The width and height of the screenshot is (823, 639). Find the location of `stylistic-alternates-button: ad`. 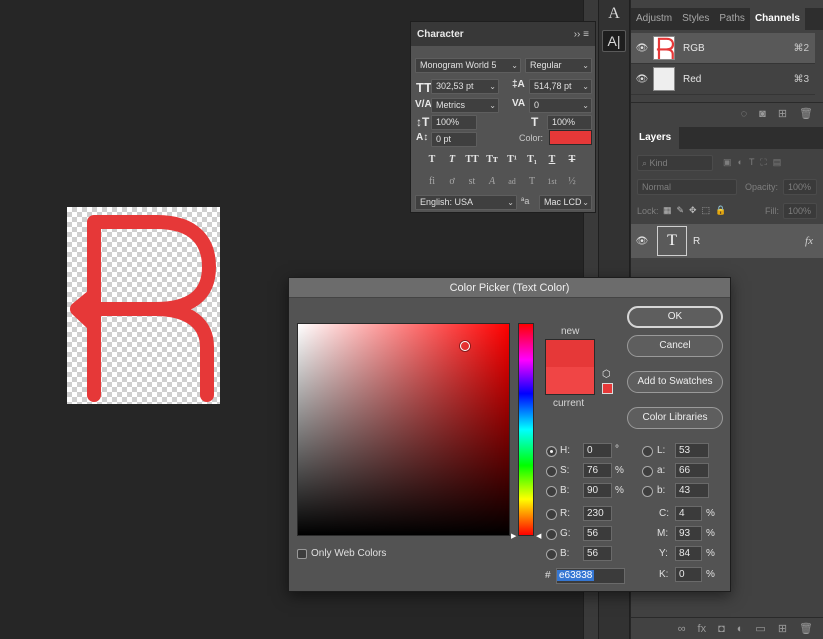

stylistic-alternates-button: ad is located at coordinates (512, 182).